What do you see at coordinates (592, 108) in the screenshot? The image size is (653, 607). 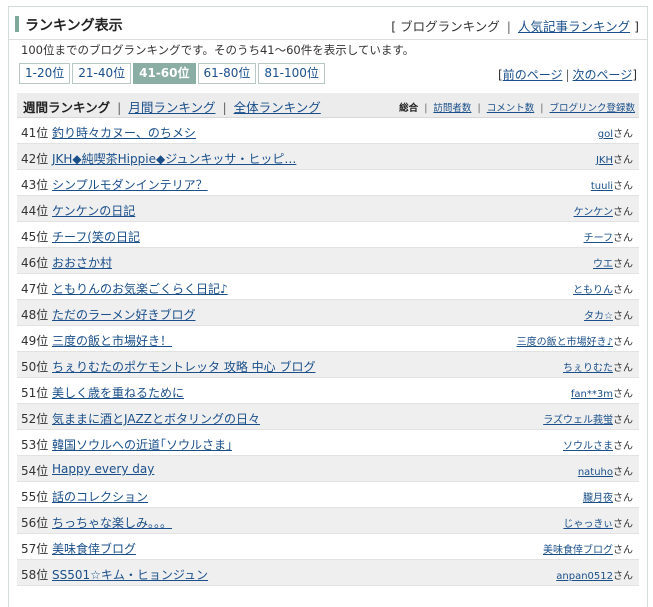 I see `sort-bloglinks-link: ブログリンク登録数` at bounding box center [592, 108].